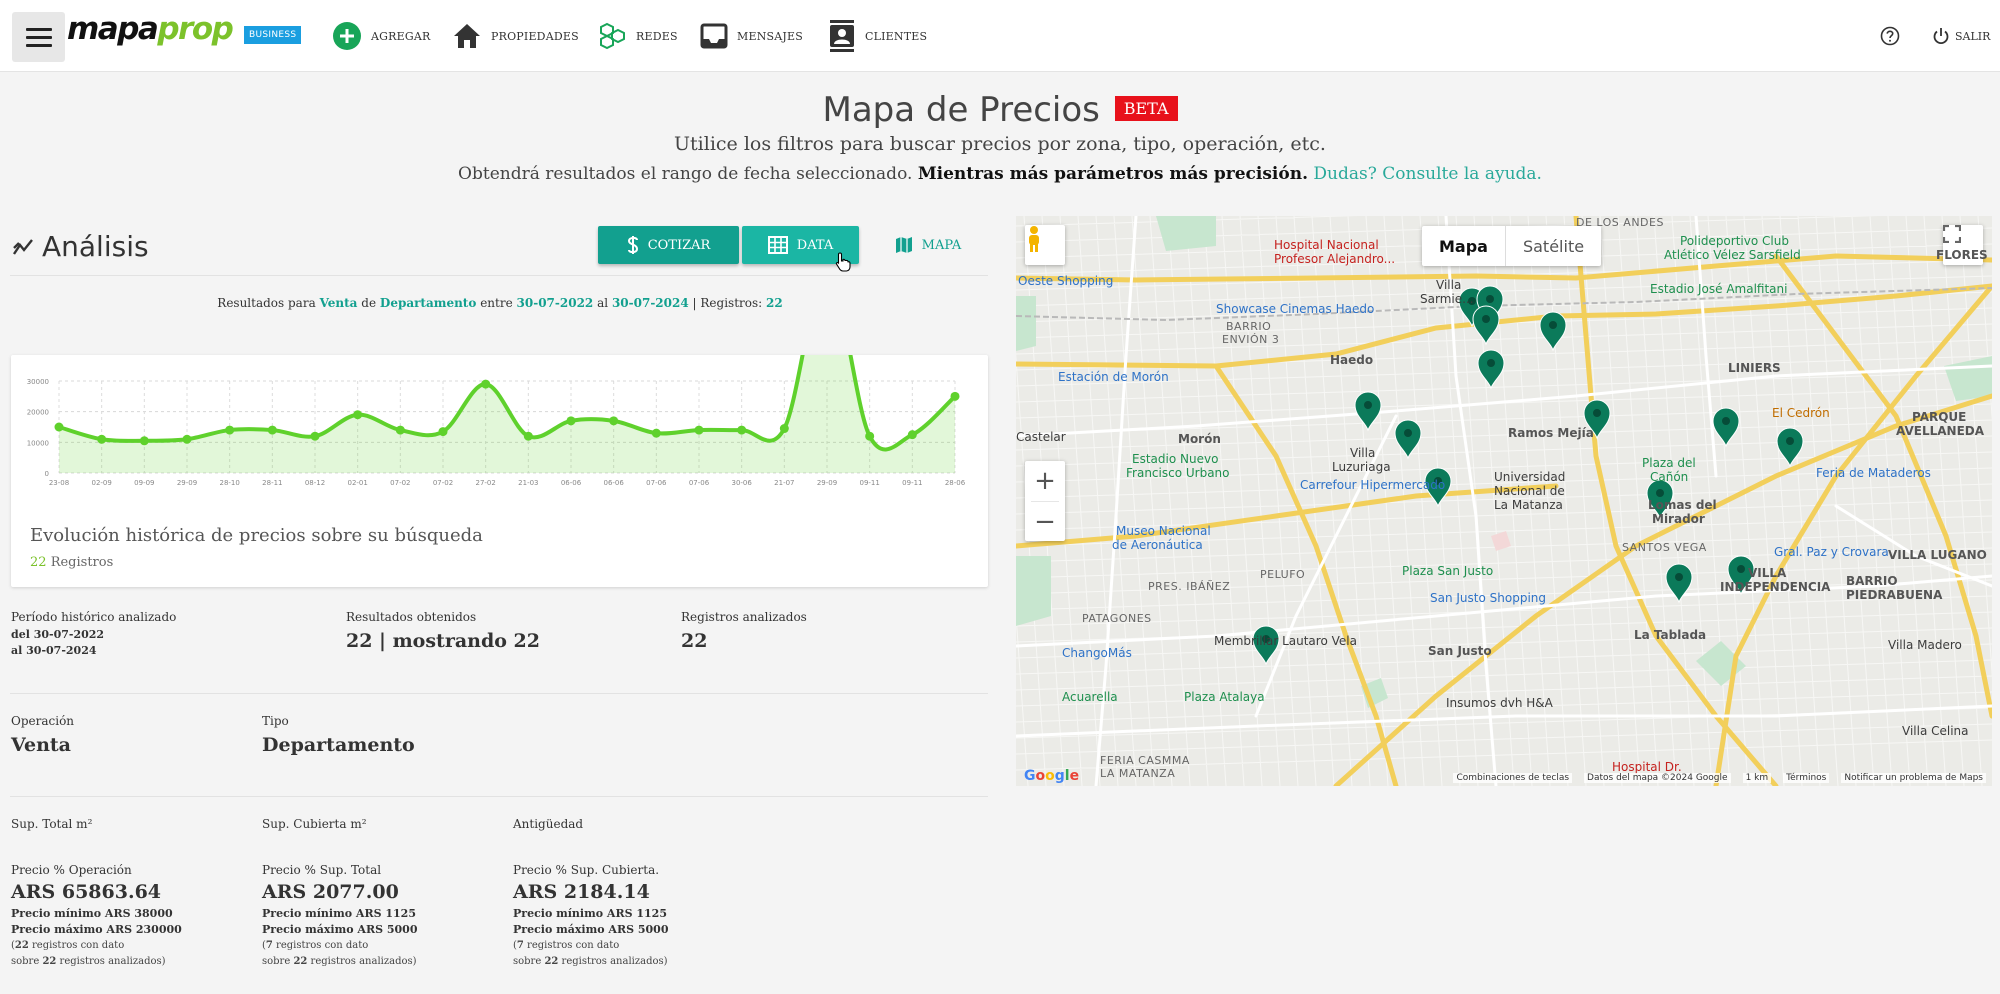 The width and height of the screenshot is (2000, 994). Describe the element at coordinates (401, 36) in the screenshot. I see `nav-agregar-label: AGREGAR` at that location.